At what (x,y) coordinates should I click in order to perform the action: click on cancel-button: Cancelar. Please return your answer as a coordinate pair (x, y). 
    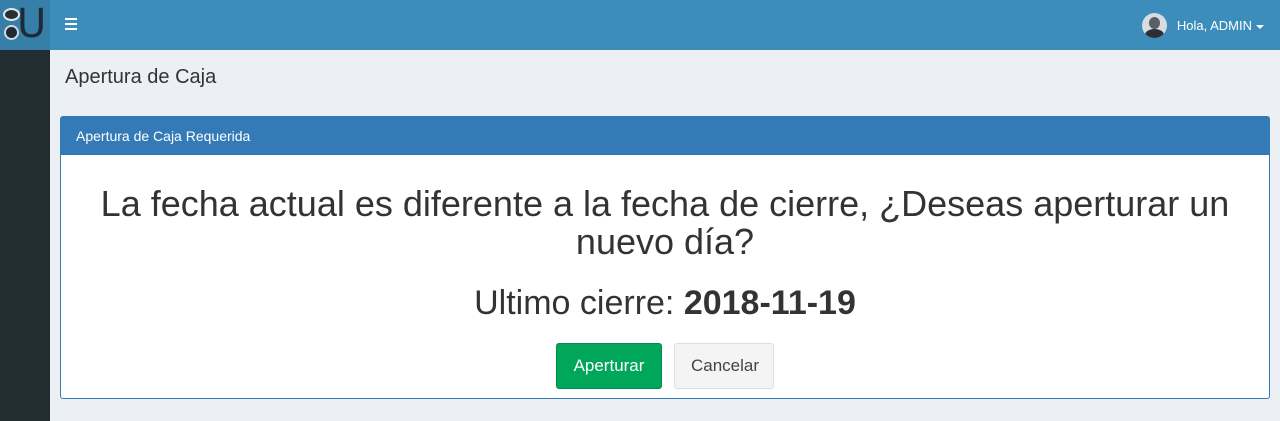
    Looking at the image, I should click on (724, 366).